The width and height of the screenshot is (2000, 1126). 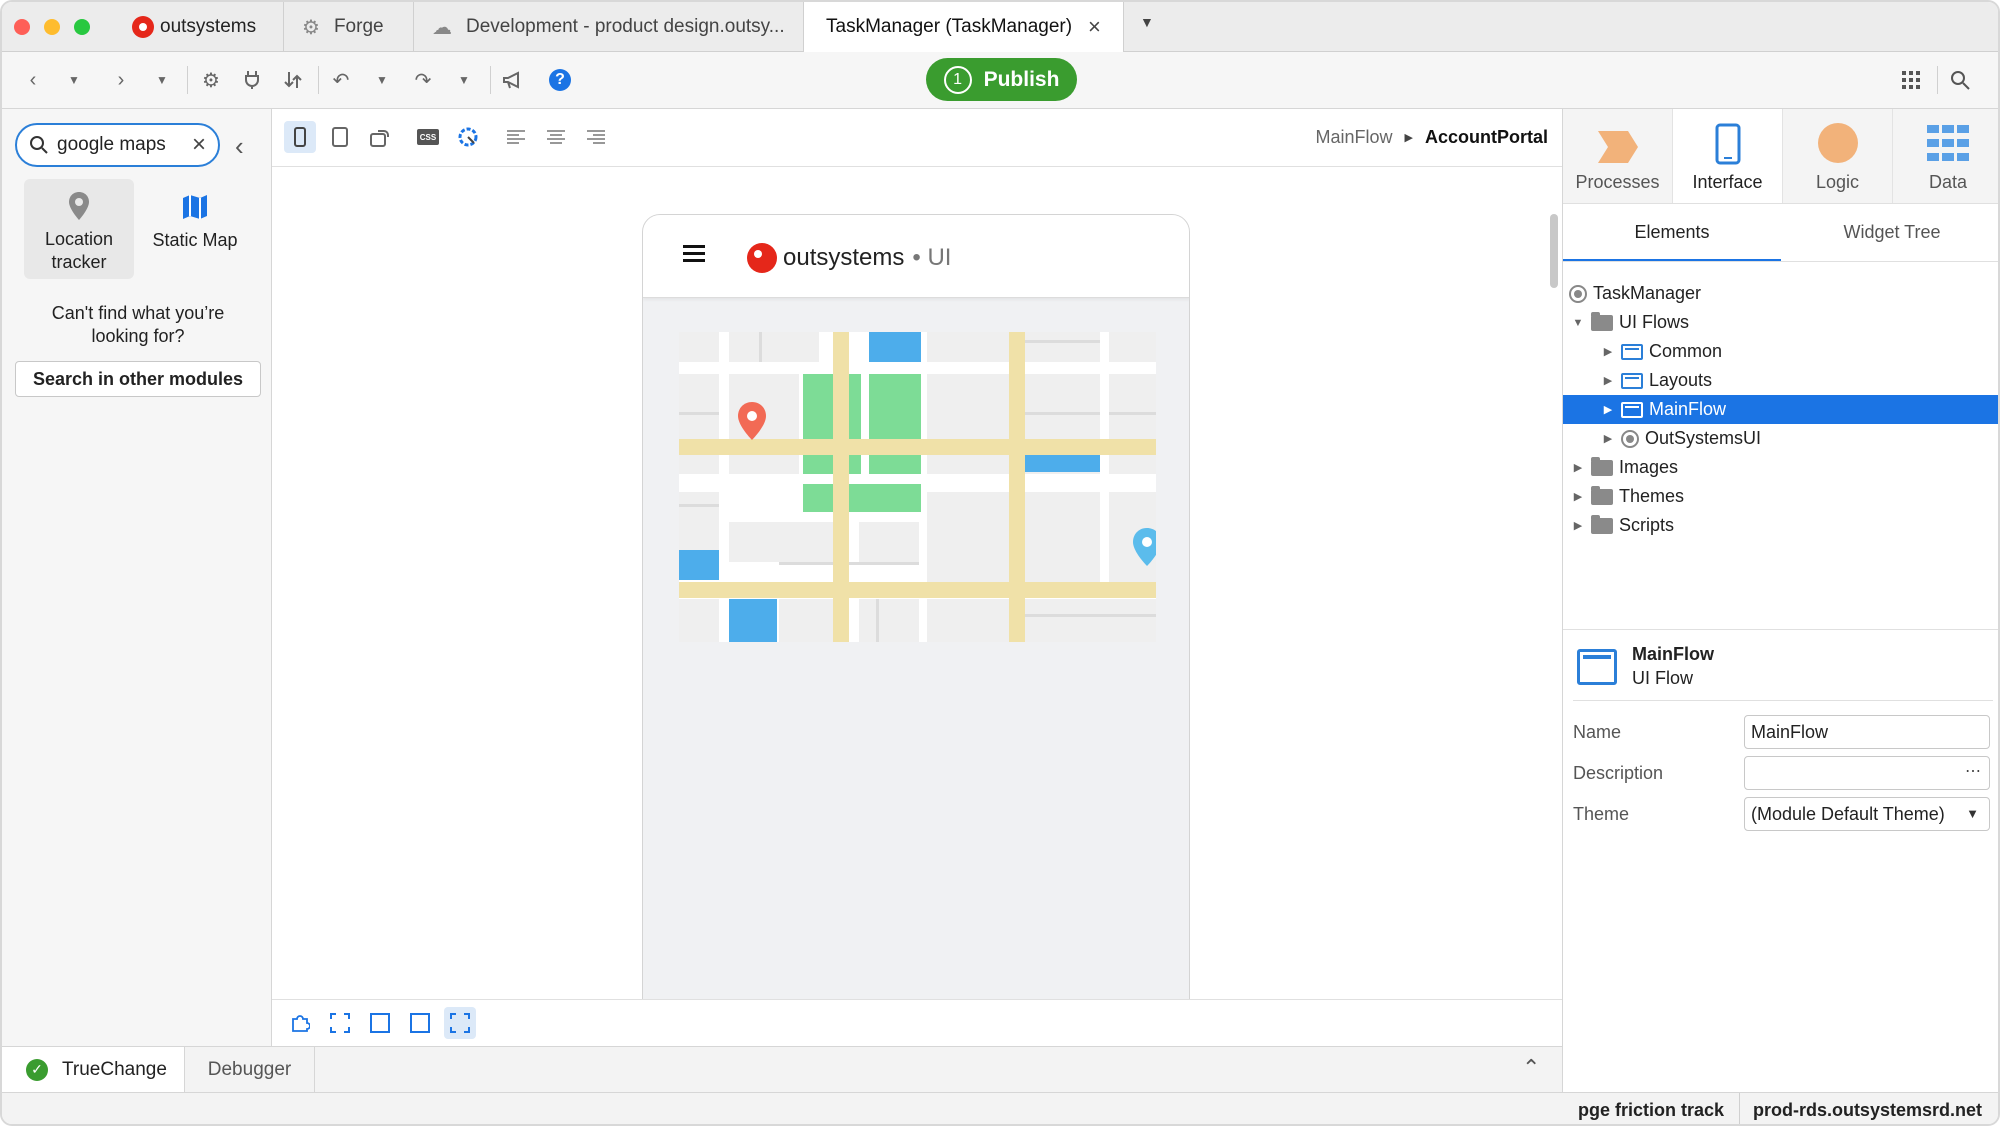 What do you see at coordinates (22, 27) in the screenshot?
I see `close-window-button` at bounding box center [22, 27].